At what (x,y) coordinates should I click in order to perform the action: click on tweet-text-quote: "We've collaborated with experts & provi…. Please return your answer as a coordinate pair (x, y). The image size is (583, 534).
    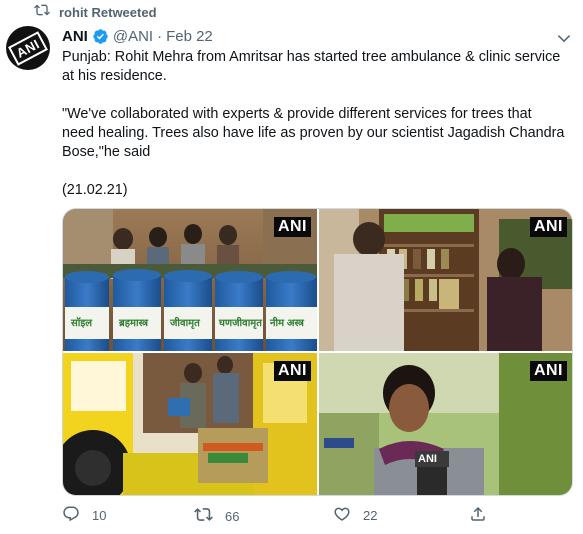
    Looking at the image, I should click on (313, 133).